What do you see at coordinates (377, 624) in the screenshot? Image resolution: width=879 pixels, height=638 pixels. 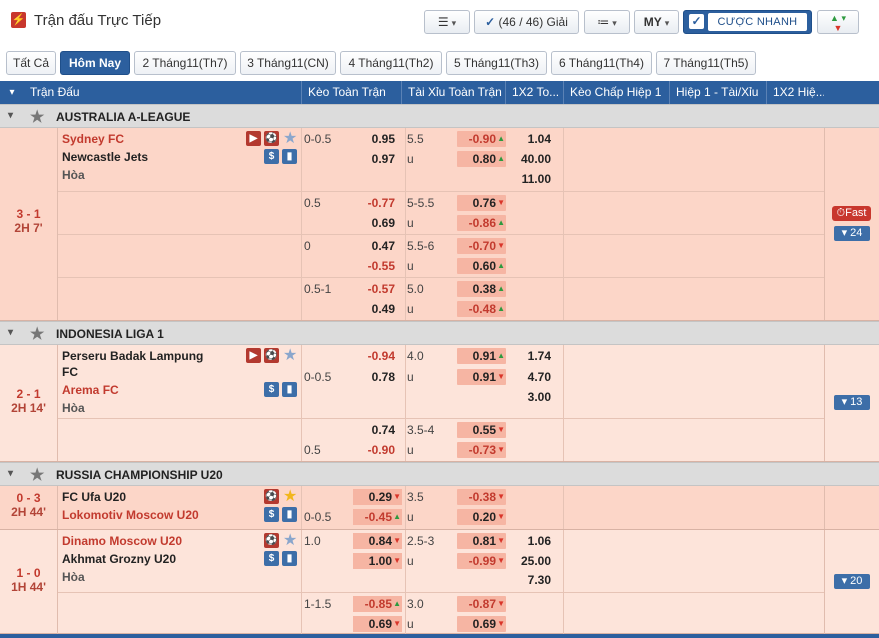 I see `handicap-odd-away: 0.69 ▼` at bounding box center [377, 624].